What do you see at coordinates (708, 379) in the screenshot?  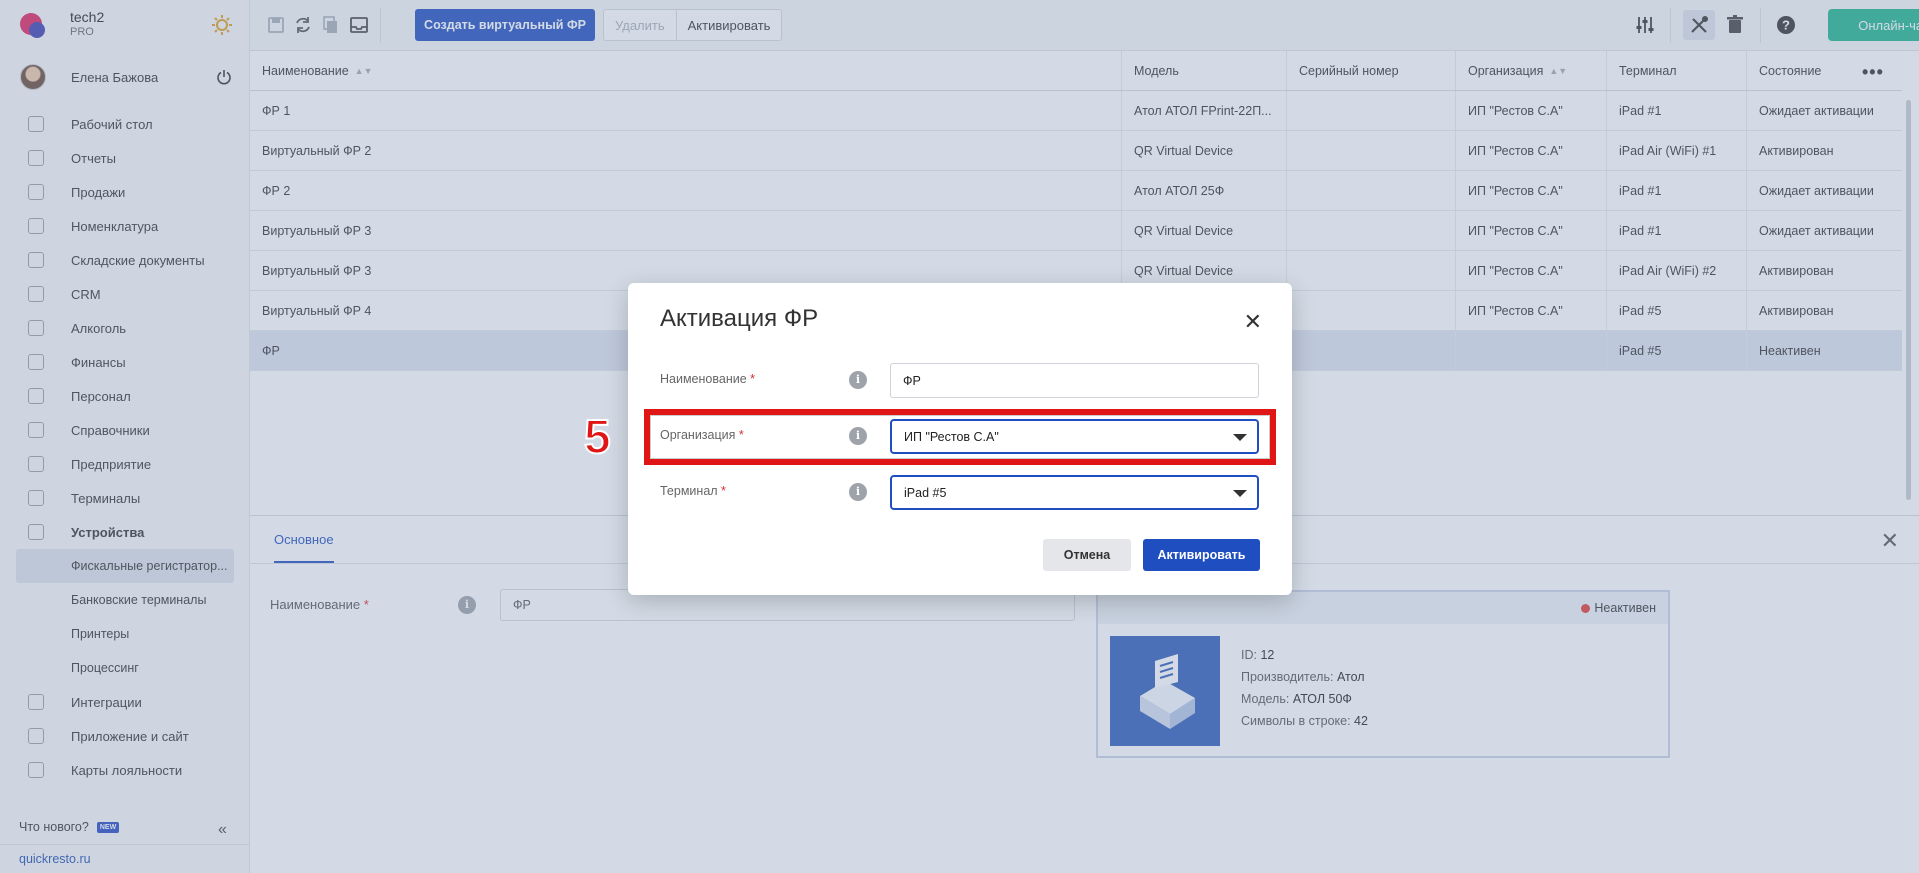 I see `modal-name-label: Наименование *` at bounding box center [708, 379].